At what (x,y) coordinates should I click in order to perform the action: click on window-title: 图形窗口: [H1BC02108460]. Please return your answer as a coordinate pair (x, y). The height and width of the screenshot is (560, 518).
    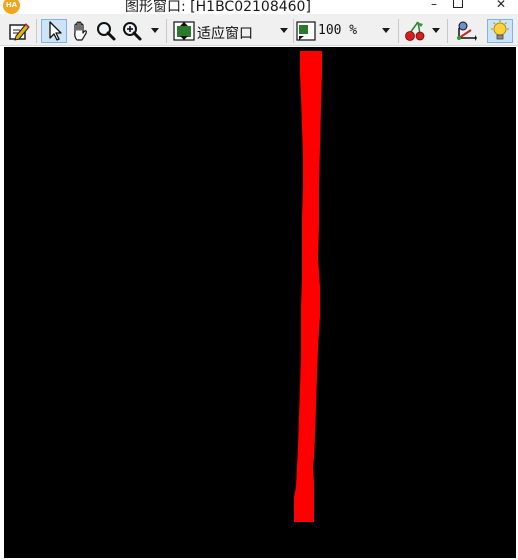
    Looking at the image, I should click on (218, 7).